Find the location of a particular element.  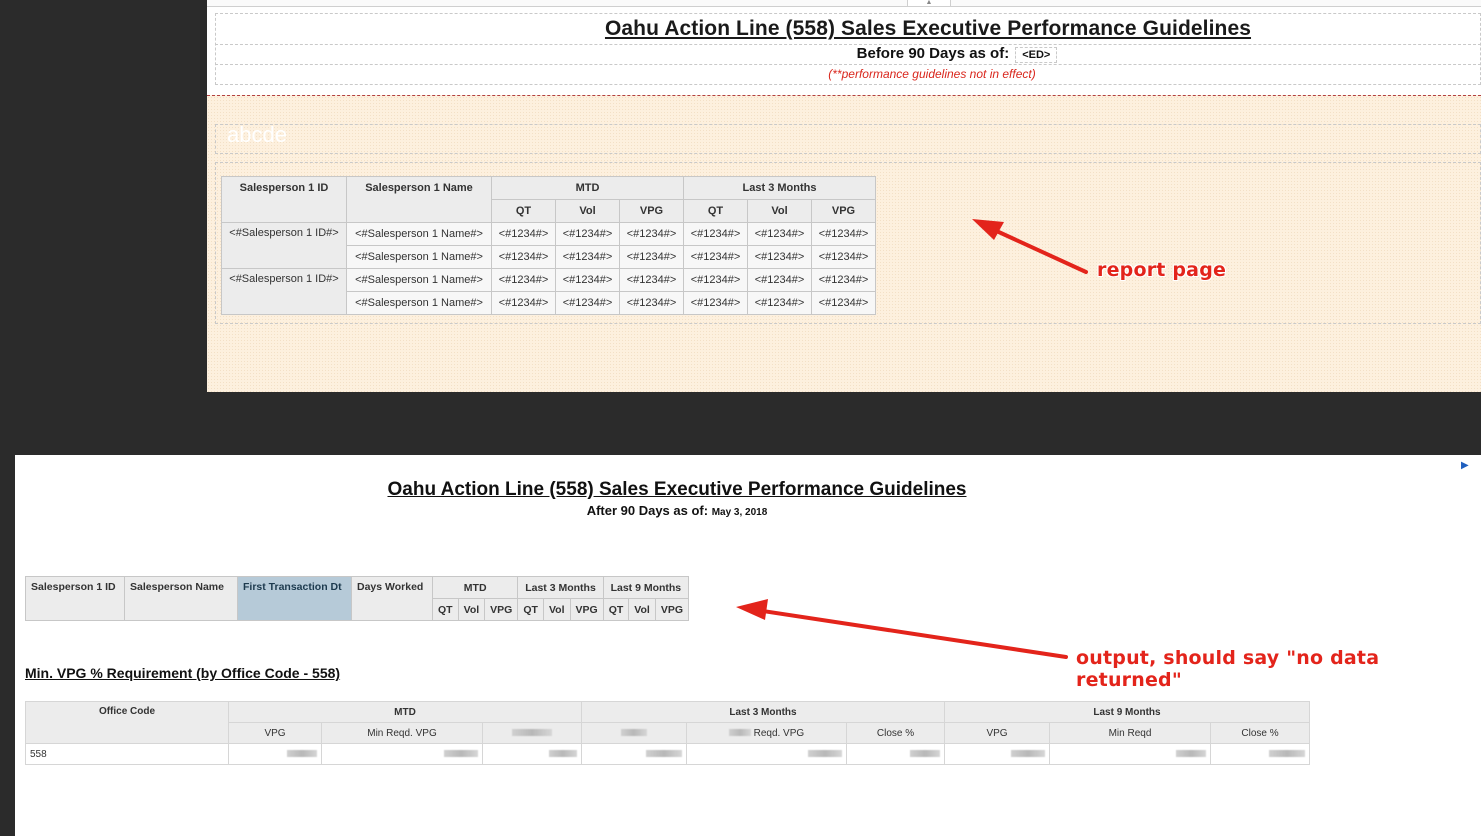

office-last3-header: Last 3 Months is located at coordinates (763, 712).